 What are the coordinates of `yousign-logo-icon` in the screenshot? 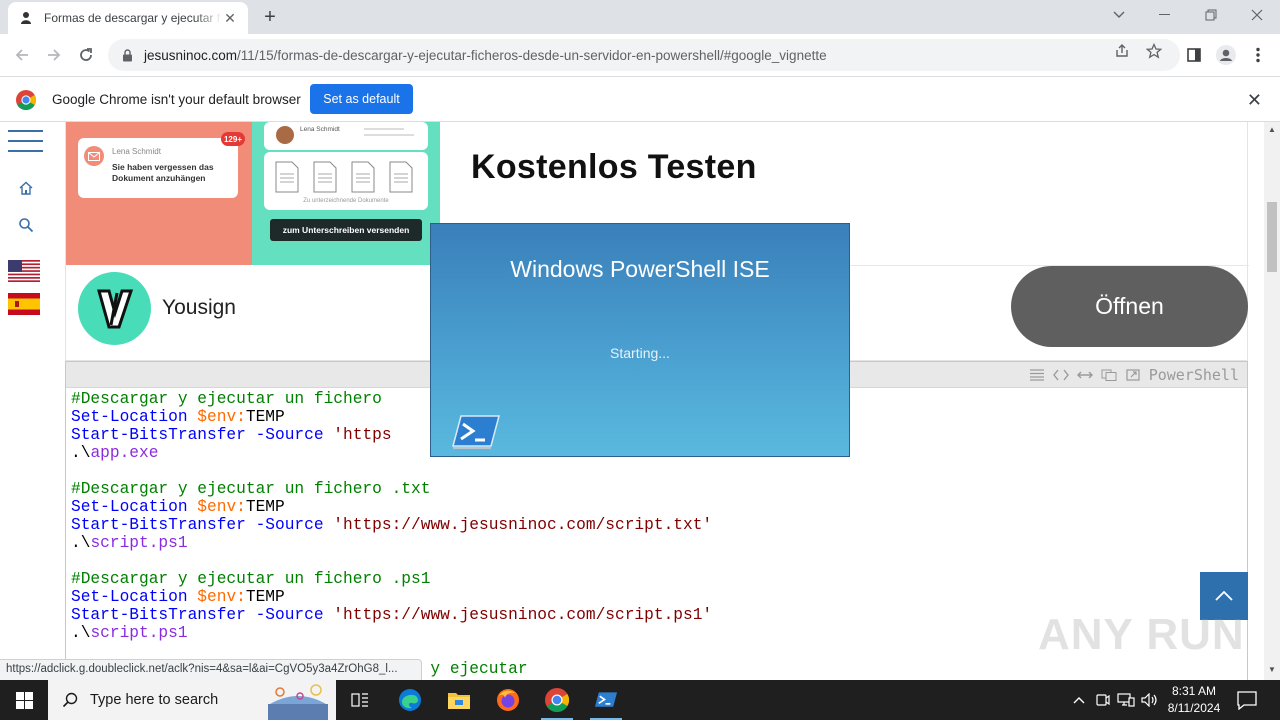 It's located at (114, 308).